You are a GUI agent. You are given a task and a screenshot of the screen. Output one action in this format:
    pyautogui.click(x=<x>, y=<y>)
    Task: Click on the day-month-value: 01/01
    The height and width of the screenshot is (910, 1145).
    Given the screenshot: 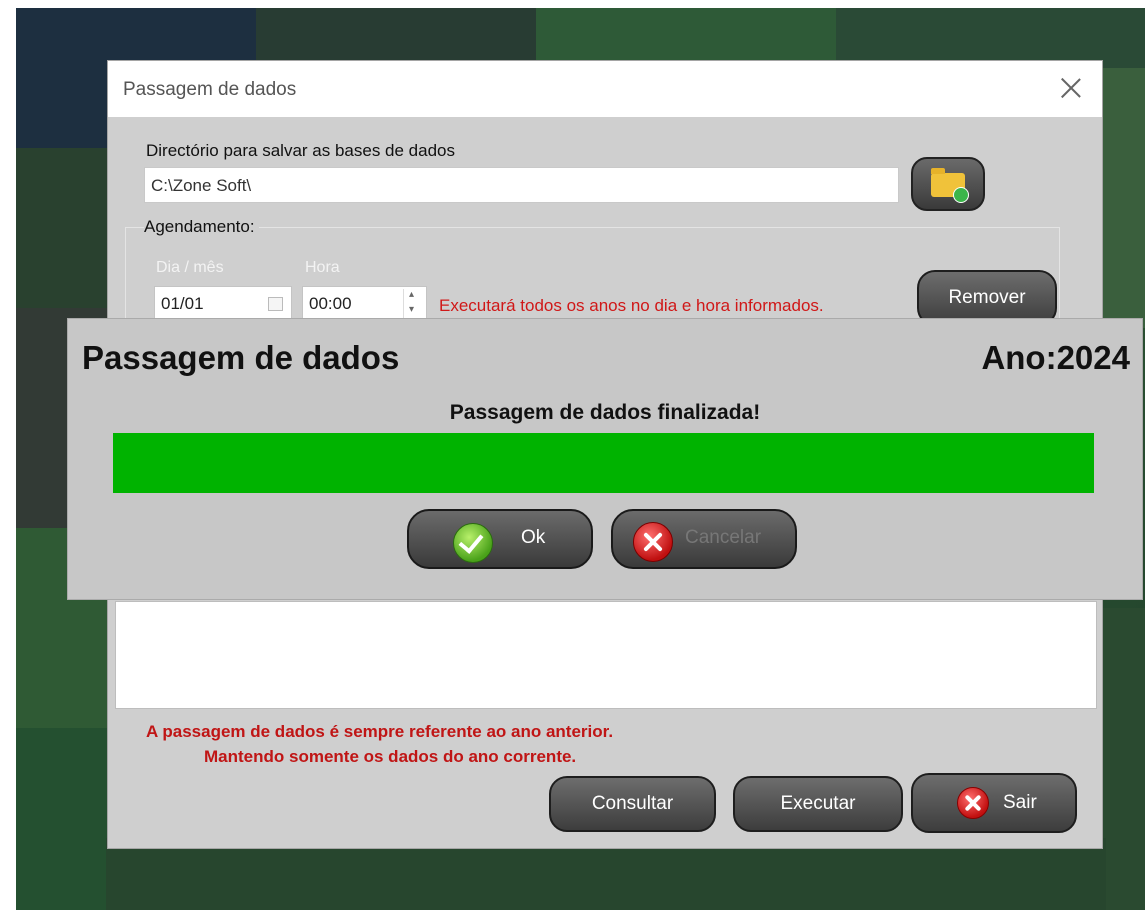 What is the action you would take?
    pyautogui.click(x=182, y=303)
    